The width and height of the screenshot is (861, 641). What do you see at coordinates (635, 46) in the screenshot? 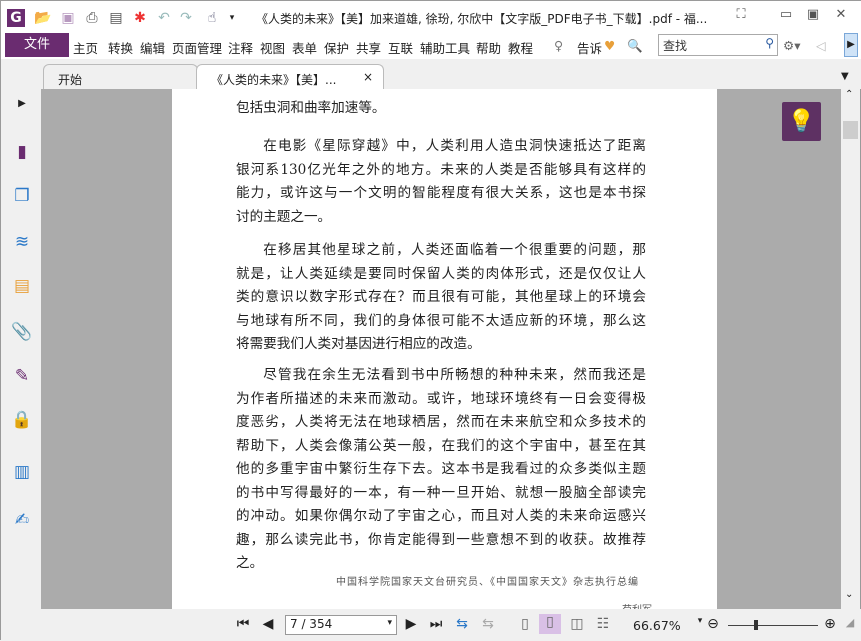
I see `find-folder-icon: 🔍` at bounding box center [635, 46].